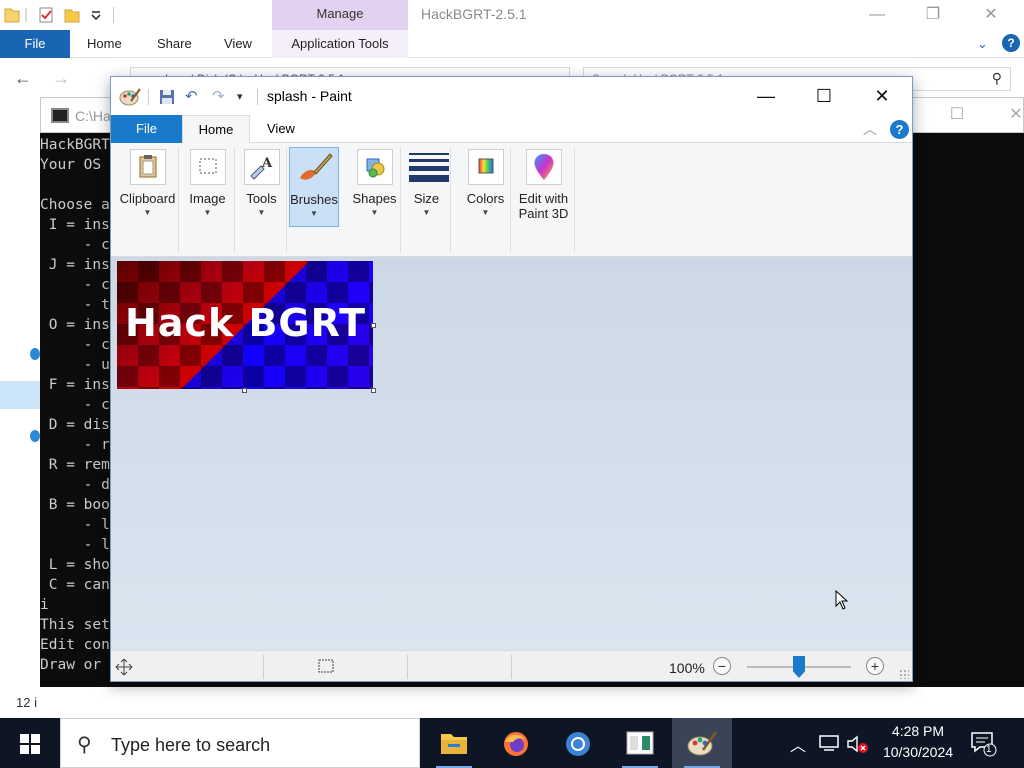  Describe the element at coordinates (702, 743) in the screenshot. I see `taskbar-paint` at that location.